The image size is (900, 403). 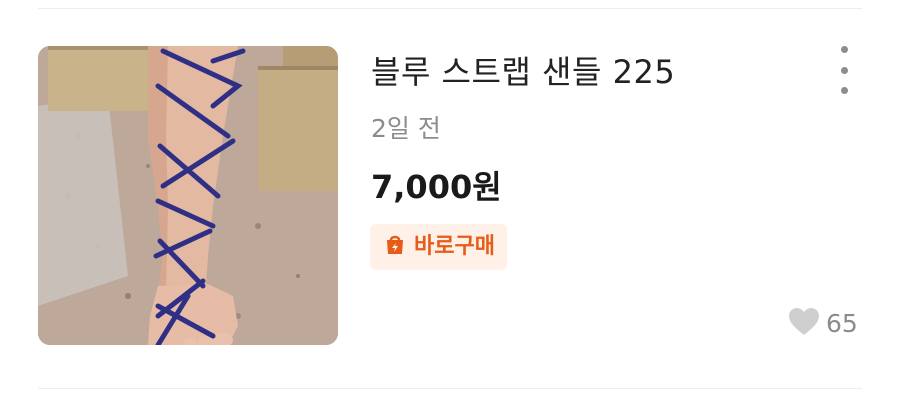 I want to click on badge-label: 바로구매, so click(x=454, y=246).